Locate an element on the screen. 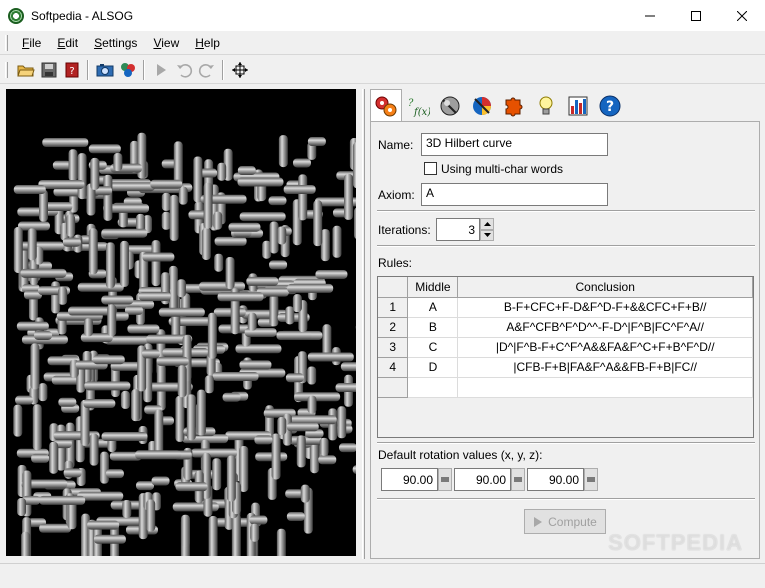 Image resolution: width=765 pixels, height=588 pixels. save-button is located at coordinates (48, 70).